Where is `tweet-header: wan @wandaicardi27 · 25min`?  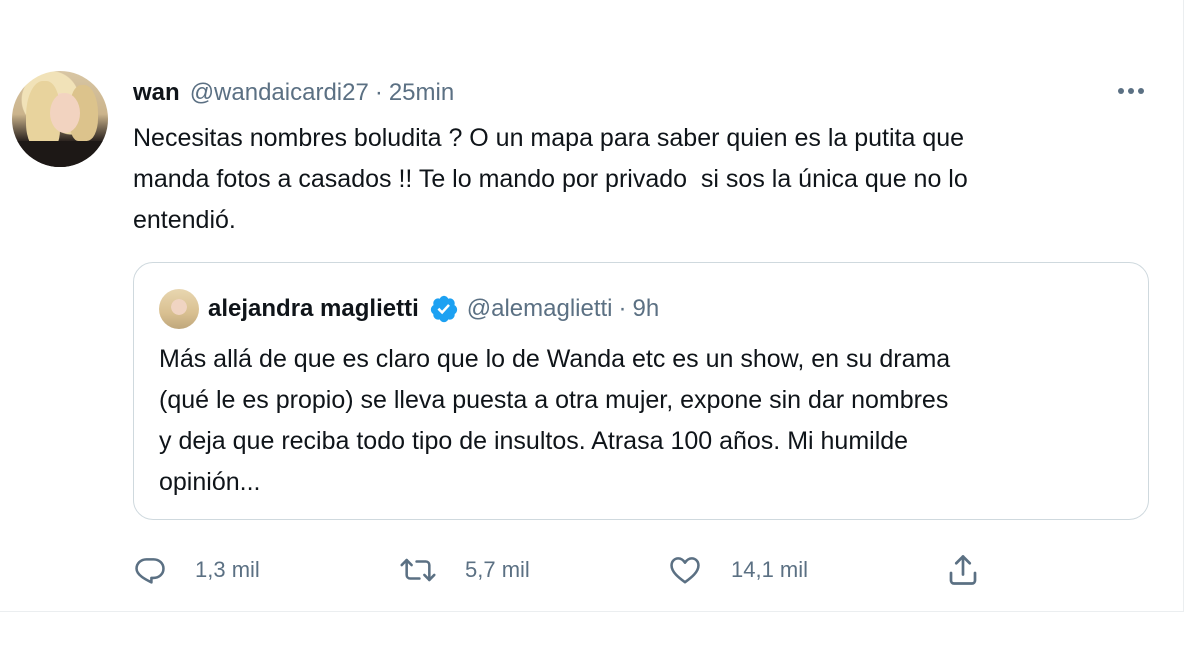 tweet-header: wan @wandaicardi27 · 25min is located at coordinates (293, 93).